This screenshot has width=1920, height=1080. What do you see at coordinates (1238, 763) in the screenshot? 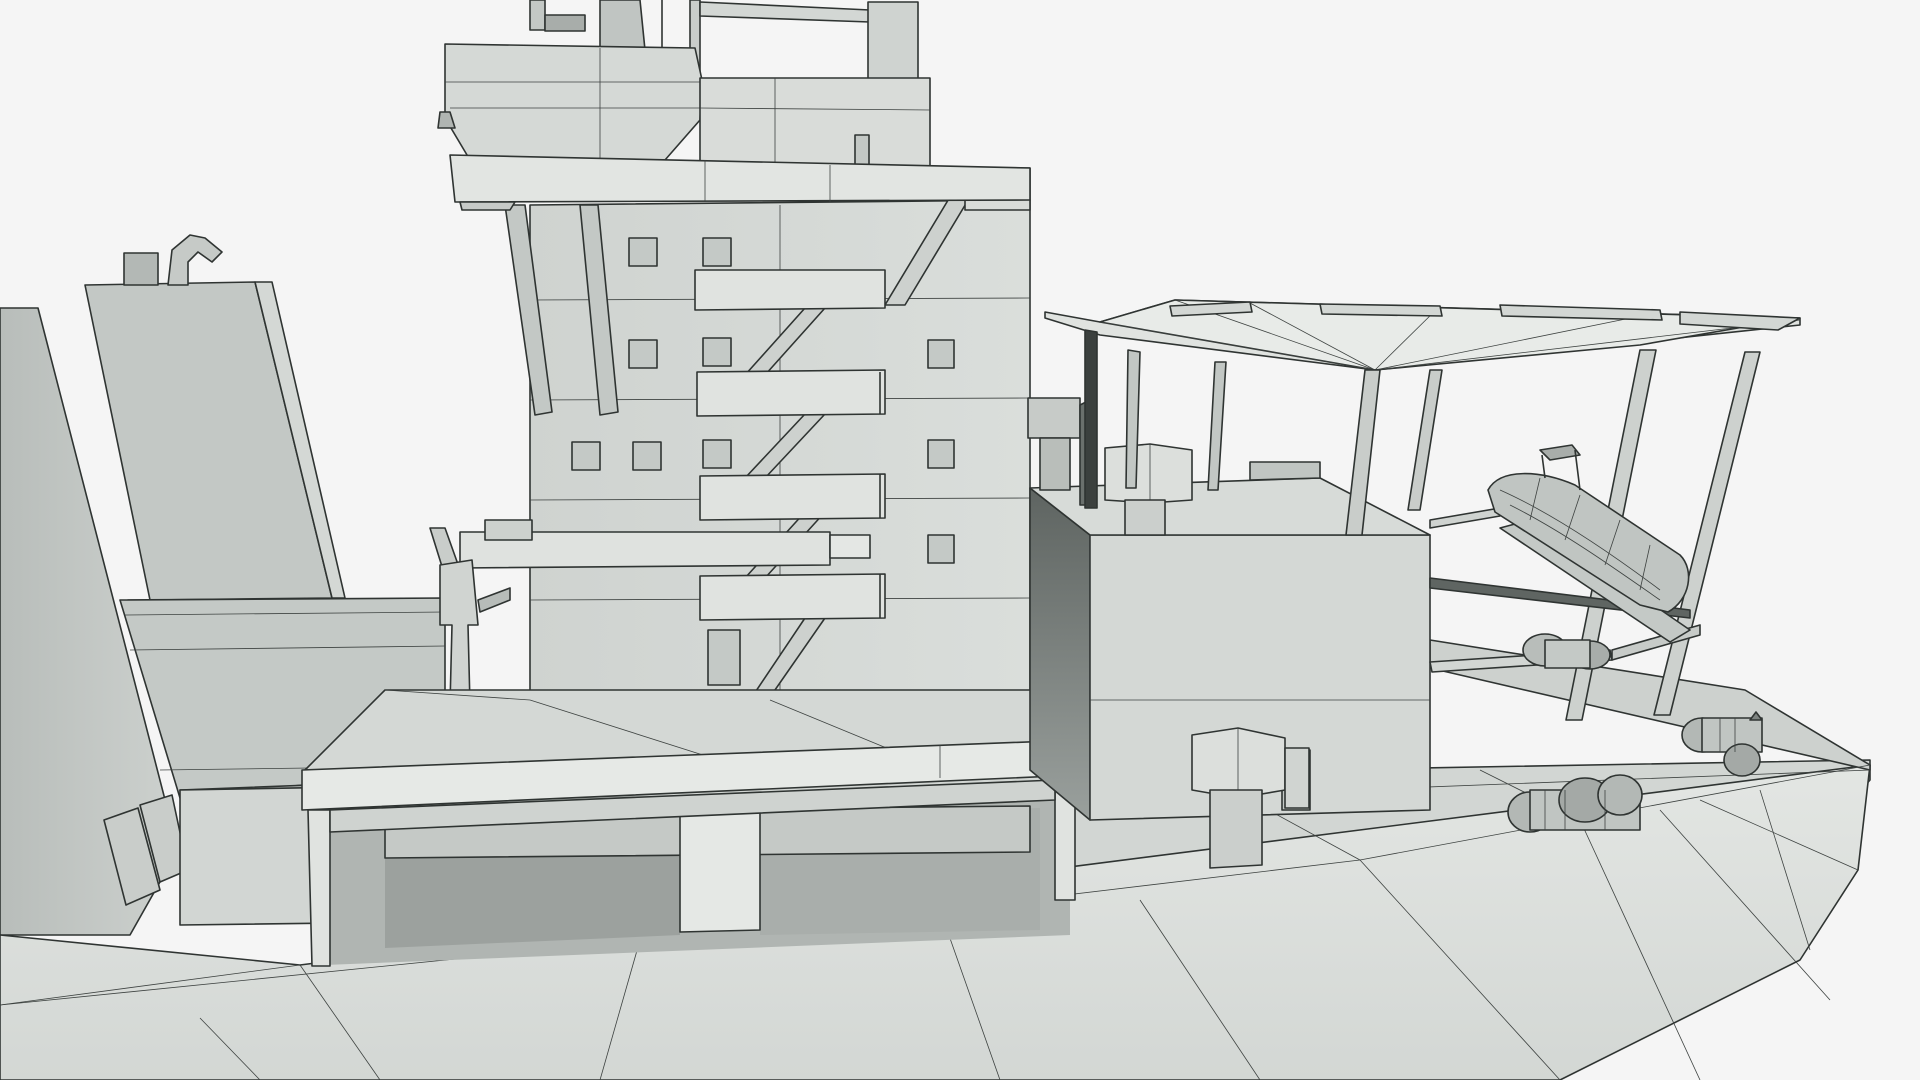
I see `ventilator-head` at bounding box center [1238, 763].